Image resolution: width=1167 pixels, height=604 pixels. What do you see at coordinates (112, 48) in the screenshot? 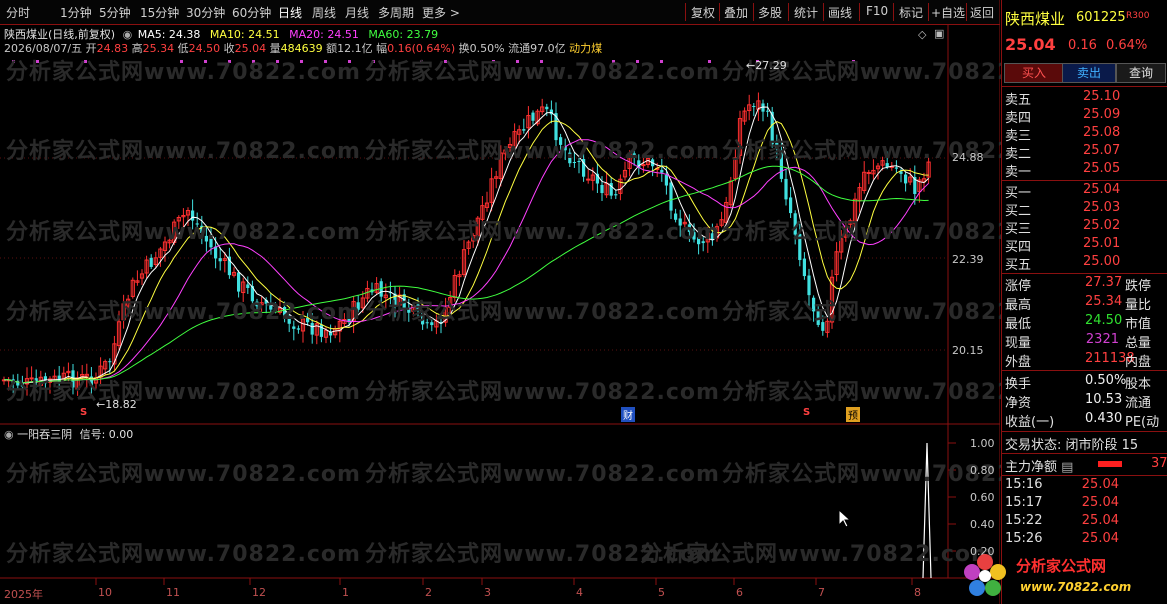
I see `open-value: 24.83` at bounding box center [112, 48].